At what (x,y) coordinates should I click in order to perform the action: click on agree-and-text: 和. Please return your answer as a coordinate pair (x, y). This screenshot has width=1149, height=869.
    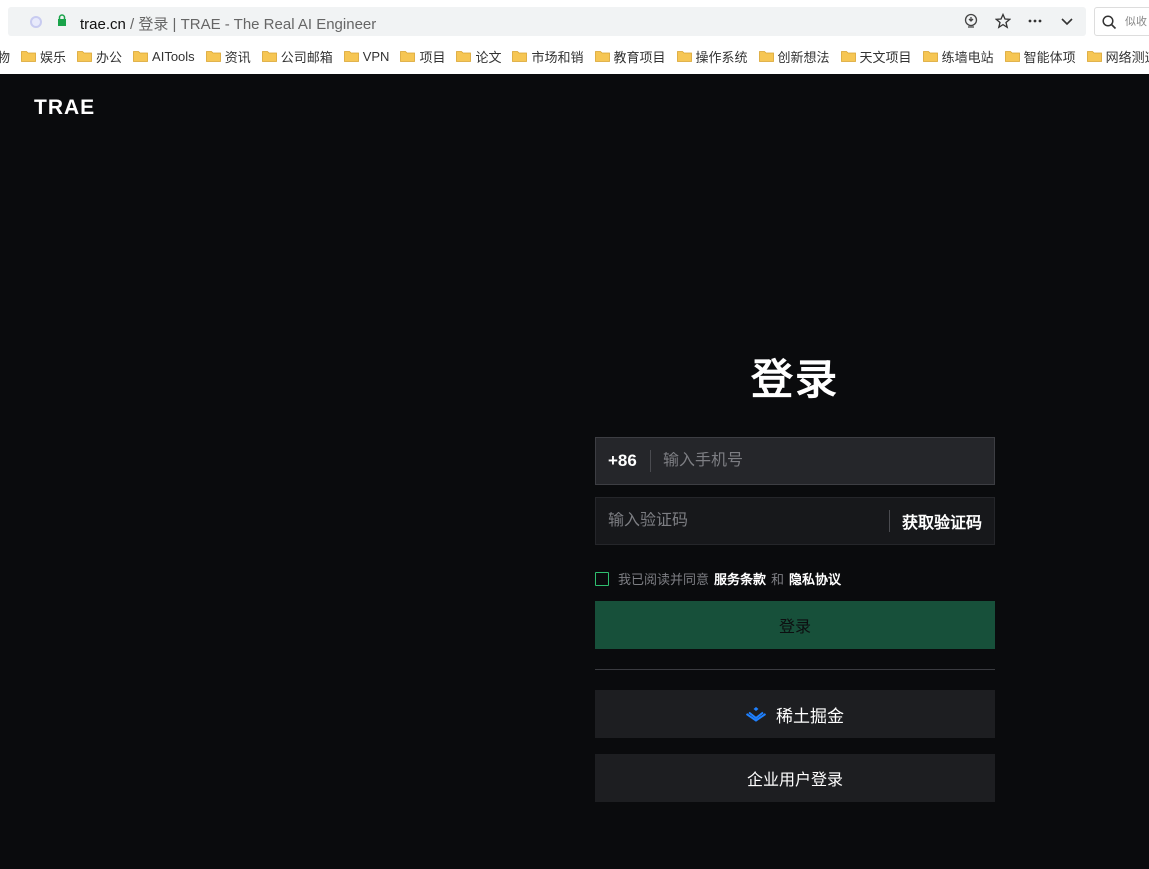
    Looking at the image, I should click on (778, 579).